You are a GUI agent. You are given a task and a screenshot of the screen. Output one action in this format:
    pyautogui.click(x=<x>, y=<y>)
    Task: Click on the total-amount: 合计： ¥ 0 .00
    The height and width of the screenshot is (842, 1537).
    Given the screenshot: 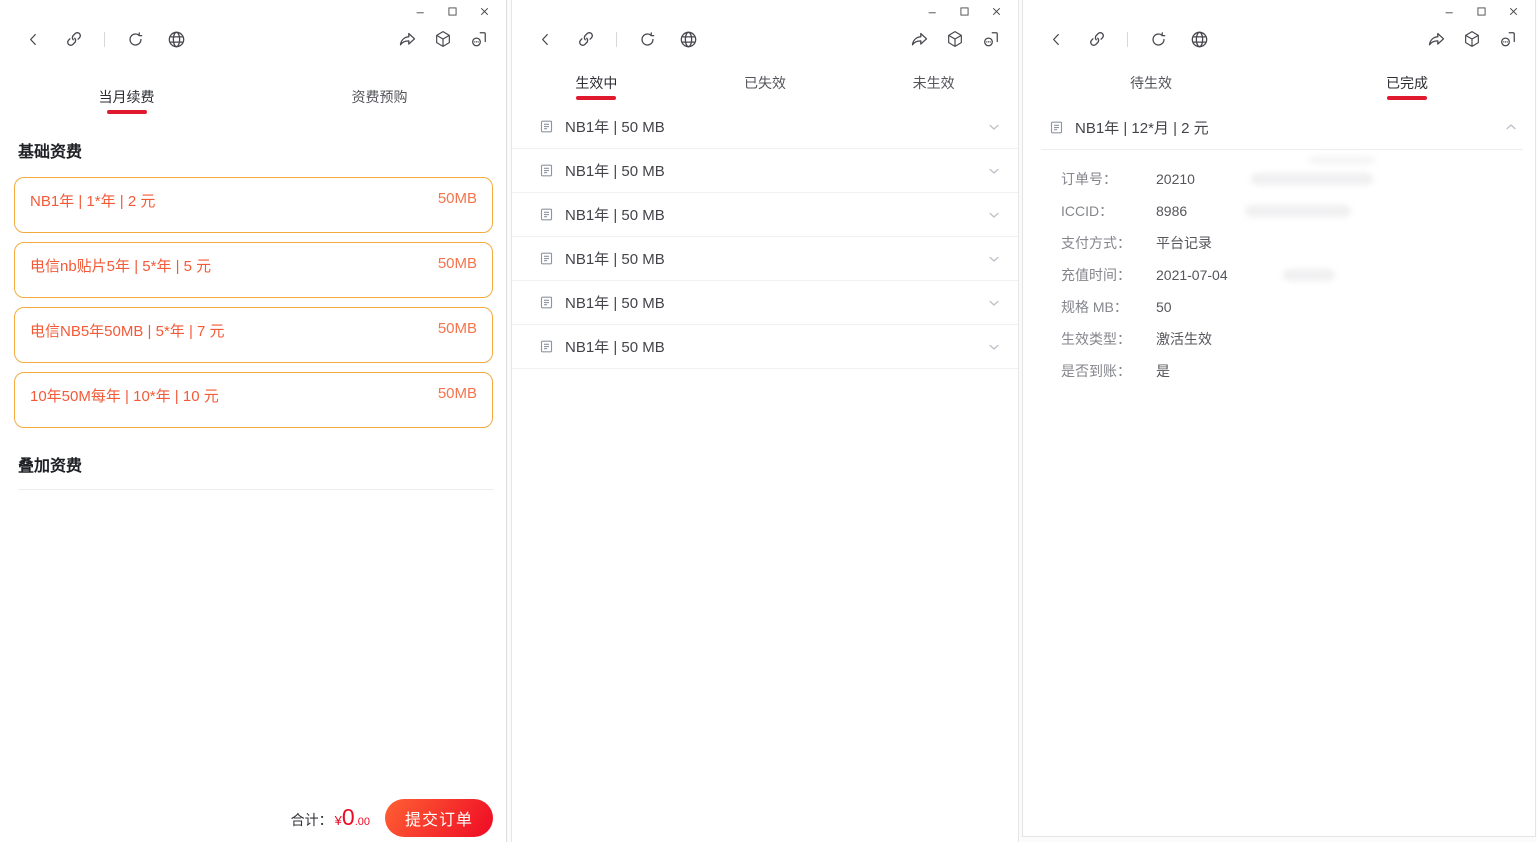 What is the action you would take?
    pyautogui.click(x=330, y=818)
    